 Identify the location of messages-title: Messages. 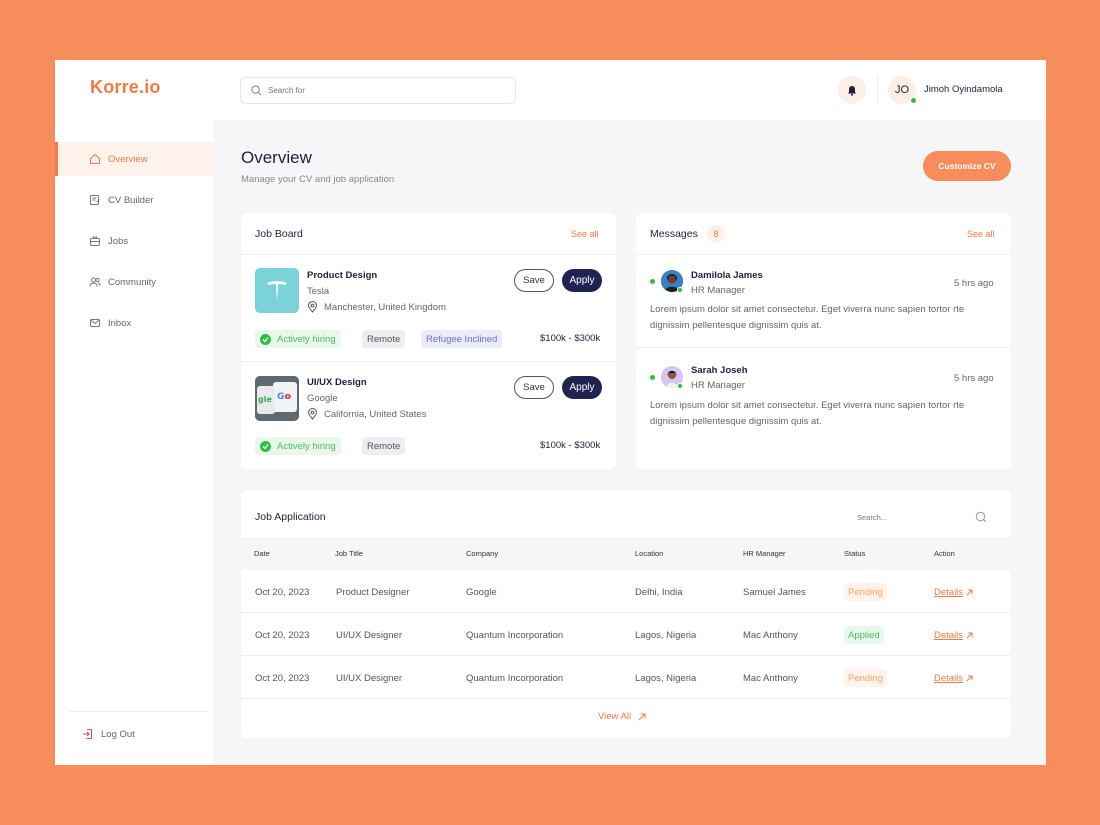
(674, 234).